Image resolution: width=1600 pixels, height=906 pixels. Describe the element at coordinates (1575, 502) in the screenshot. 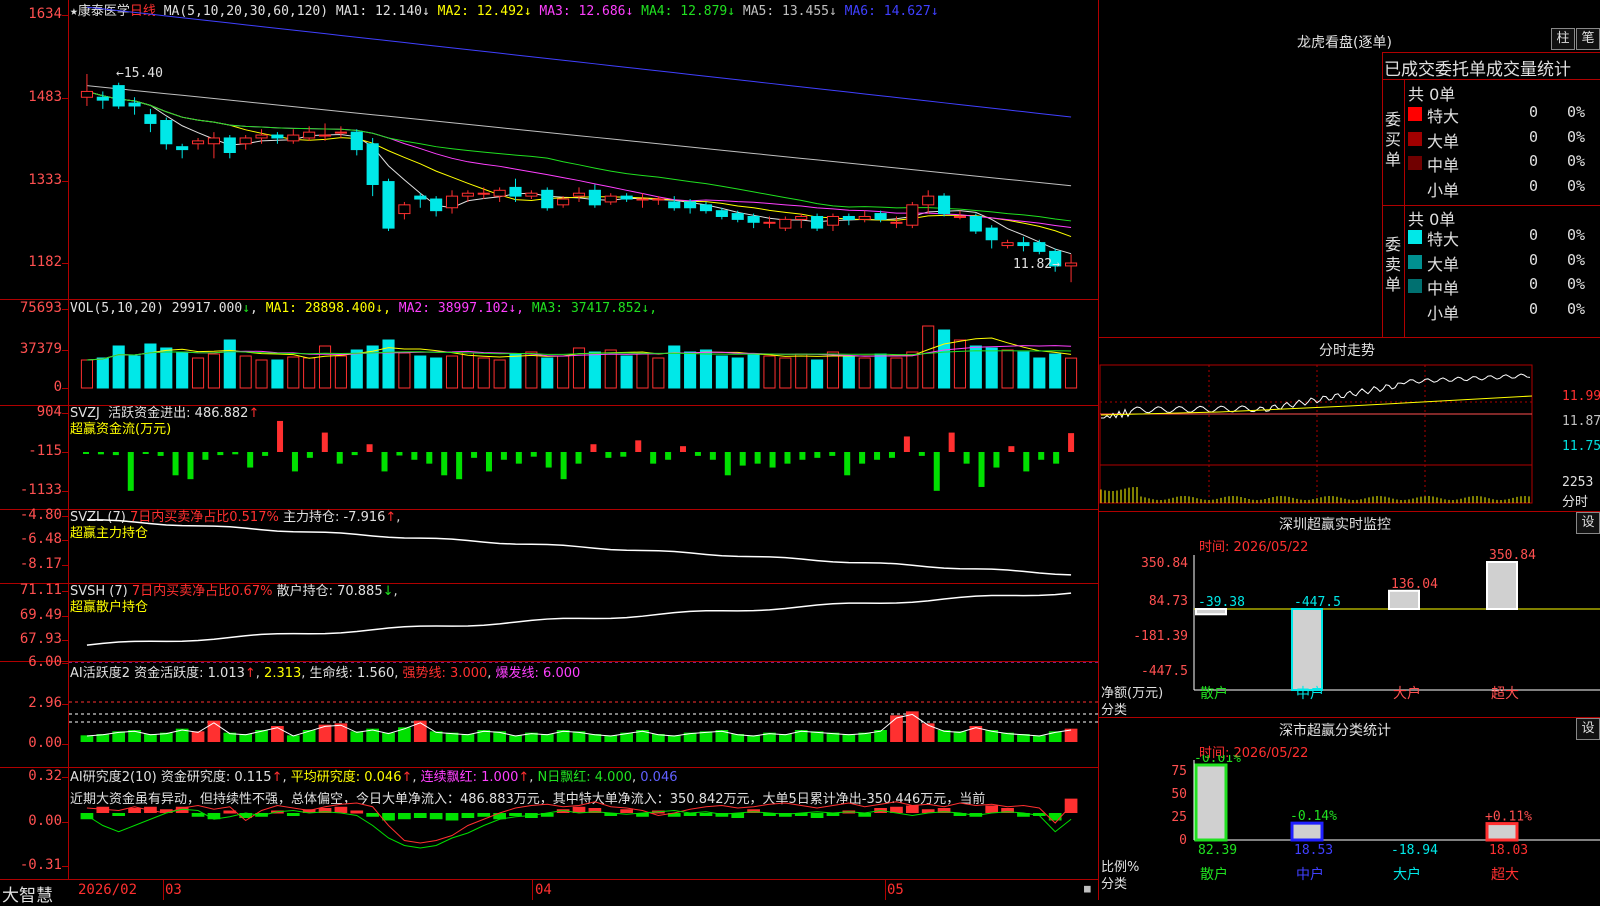

I see `intraday-vol-label: 分时` at that location.